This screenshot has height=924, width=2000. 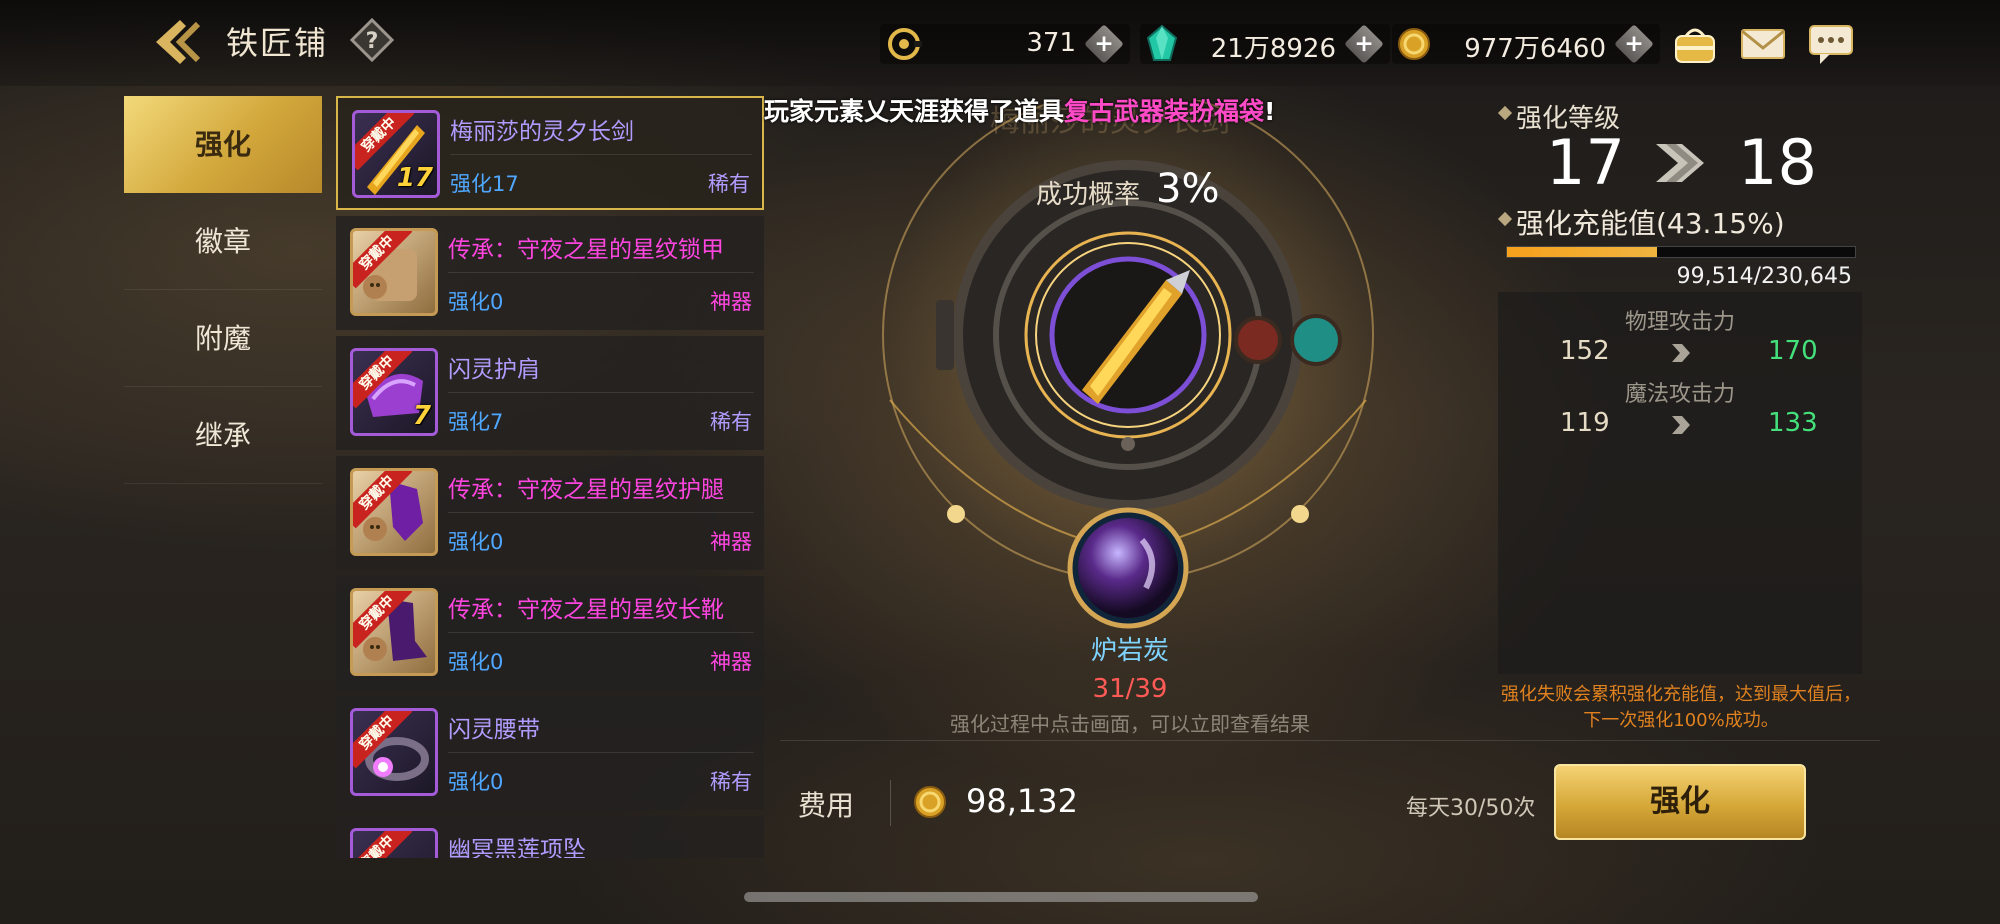 I want to click on item-name: 传承：守夜之星的星纹长靴, so click(x=586, y=610).